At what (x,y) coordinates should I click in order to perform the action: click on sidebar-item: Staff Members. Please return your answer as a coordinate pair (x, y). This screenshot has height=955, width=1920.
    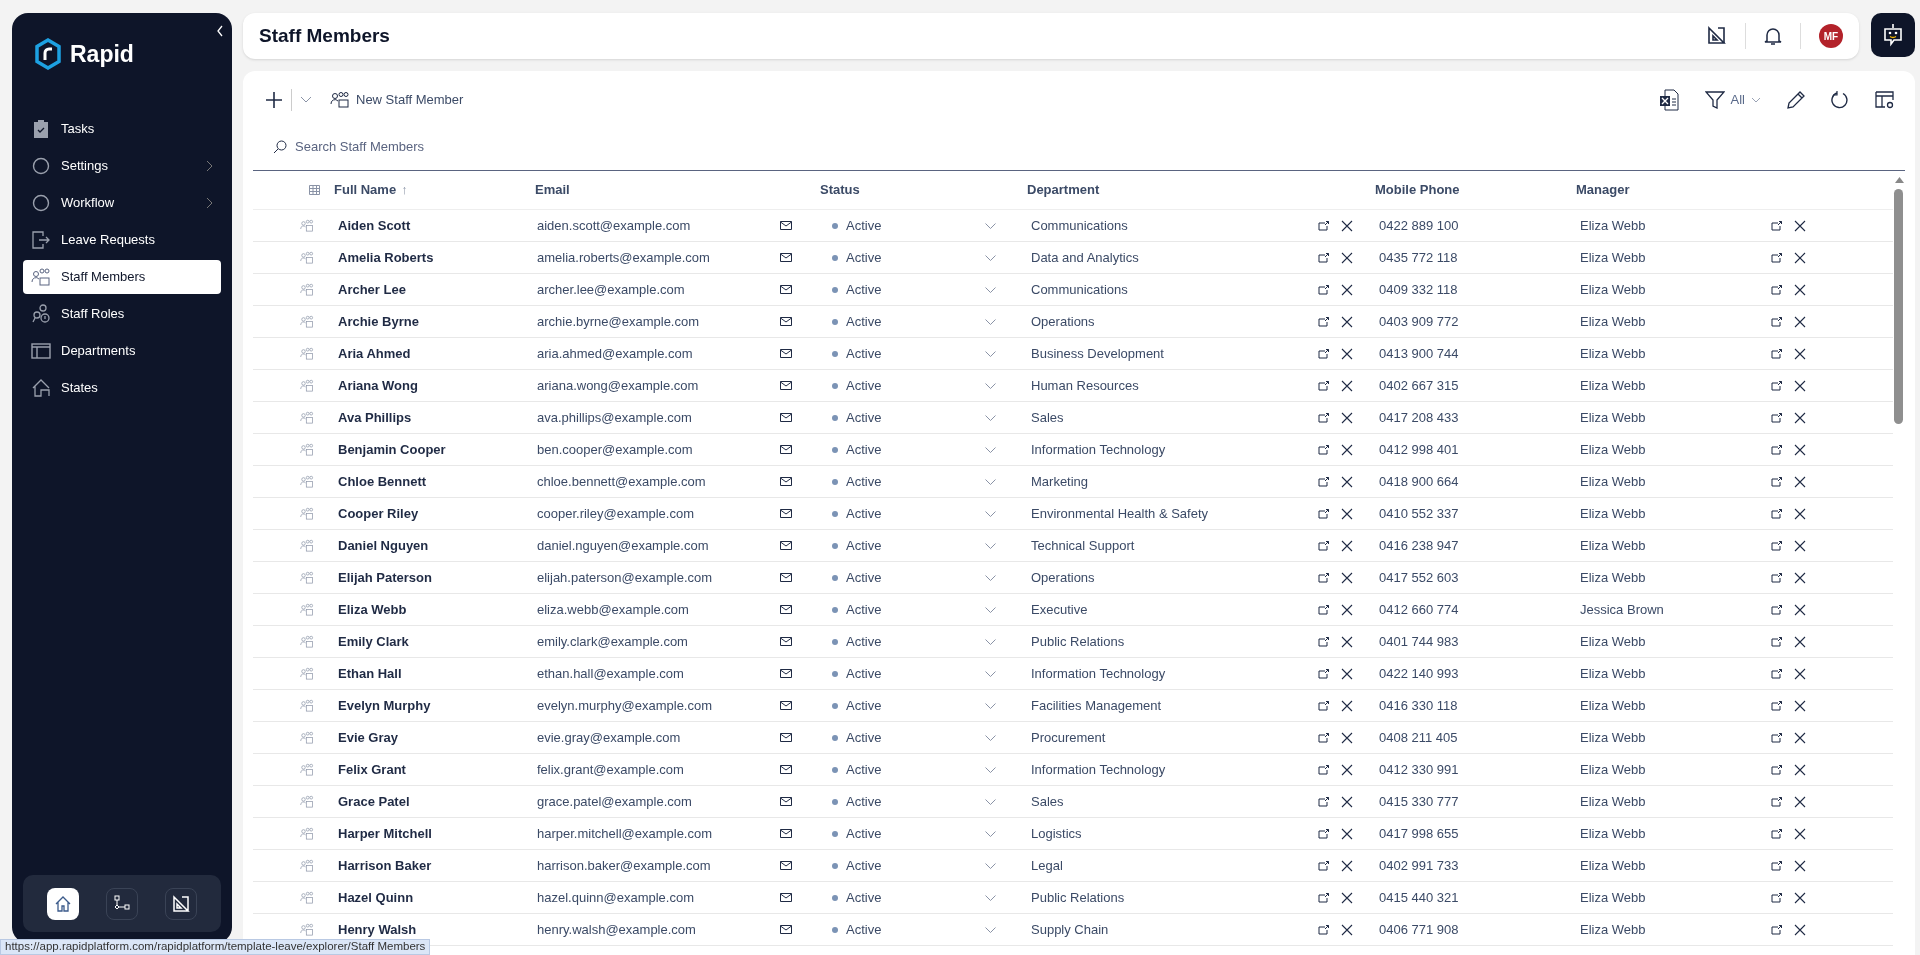
    Looking at the image, I should click on (122, 276).